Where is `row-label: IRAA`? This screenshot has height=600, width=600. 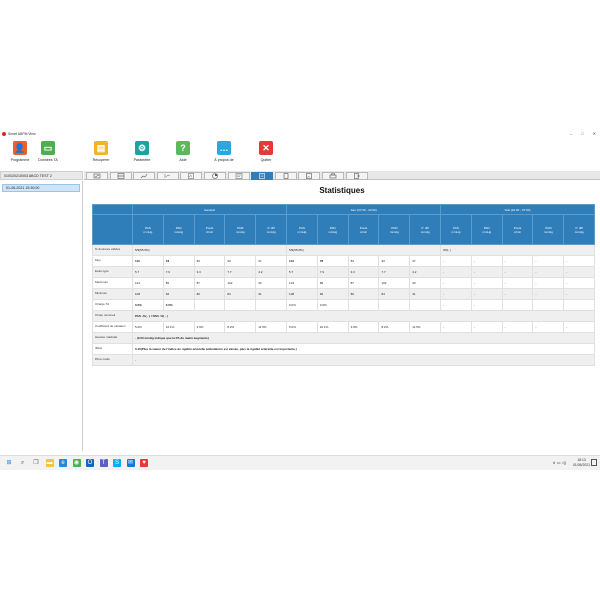 row-label: IRAA is located at coordinates (112, 349).